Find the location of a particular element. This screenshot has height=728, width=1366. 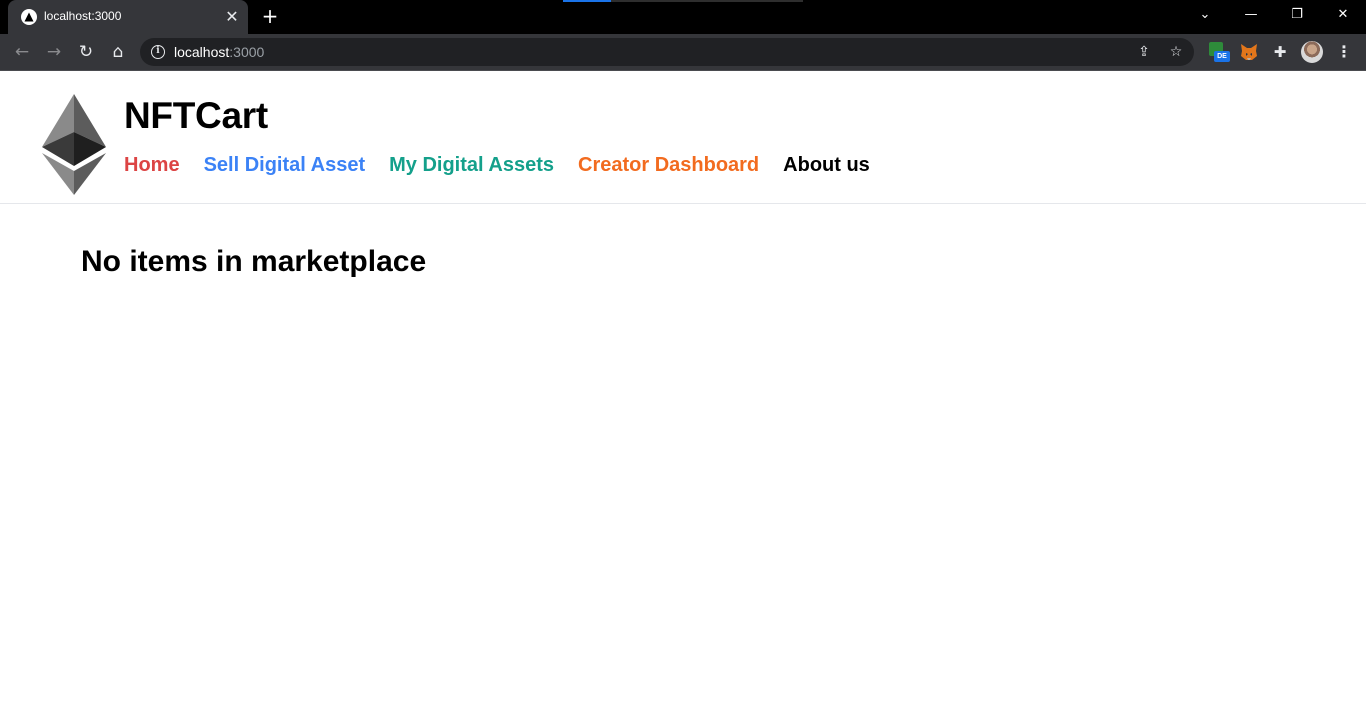

nav-link-home: Home is located at coordinates (152, 165).